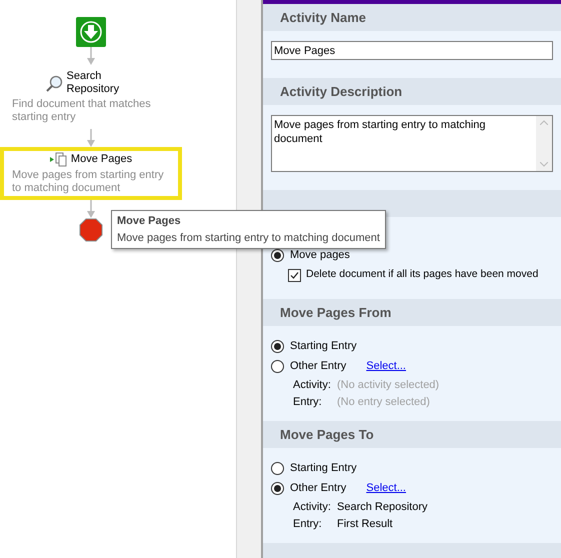 The height and width of the screenshot is (558, 561). Describe the element at coordinates (93, 83) in the screenshot. I see `activity-title: Search Repository` at that location.